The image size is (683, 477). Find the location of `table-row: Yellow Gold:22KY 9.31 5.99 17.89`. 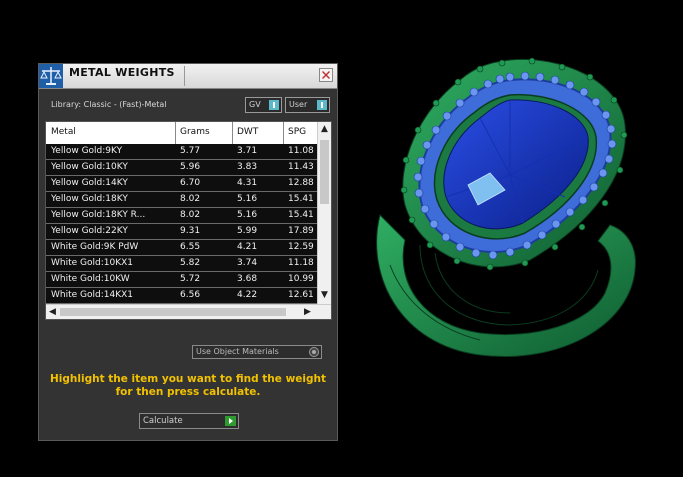

table-row: Yellow Gold:22KY 9.31 5.99 17.89 is located at coordinates (182, 232).